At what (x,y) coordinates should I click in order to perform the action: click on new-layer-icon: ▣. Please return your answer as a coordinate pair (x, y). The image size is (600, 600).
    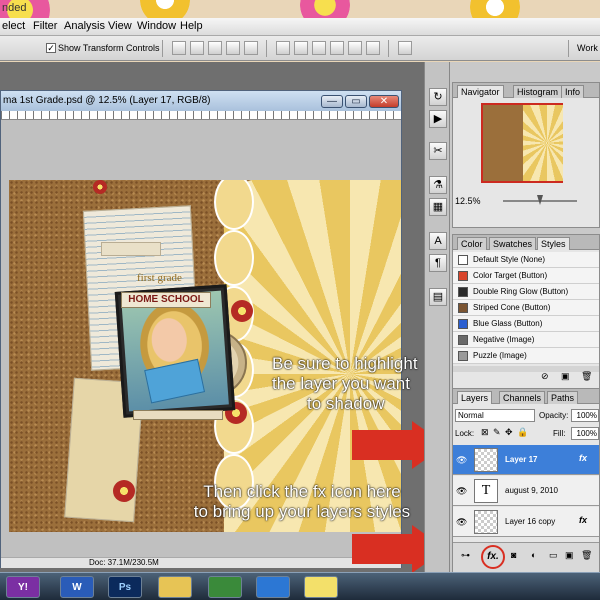
    Looking at the image, I should click on (569, 555).